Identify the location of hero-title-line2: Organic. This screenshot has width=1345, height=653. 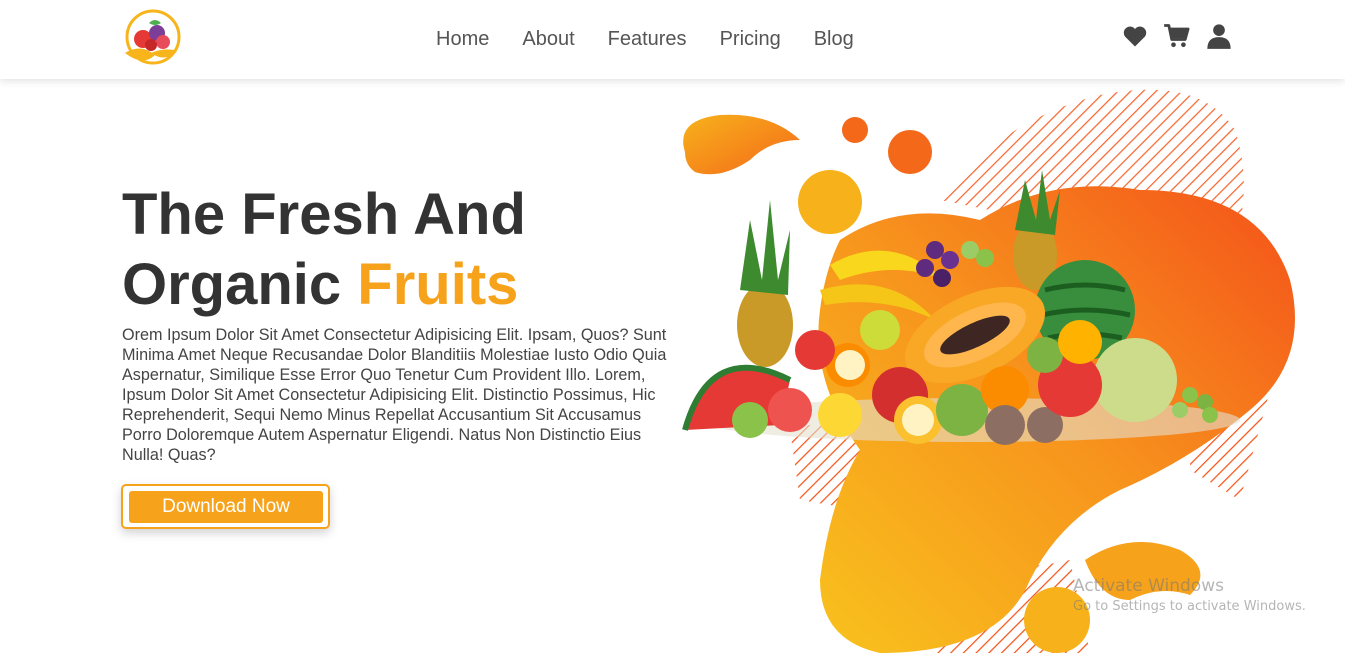
(240, 284).